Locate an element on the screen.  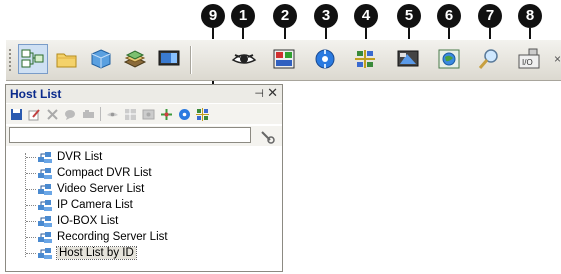
save-button is located at coordinates (16, 114).